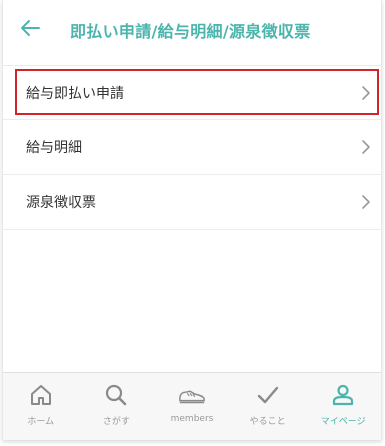 Image resolution: width=385 pixels, height=446 pixels. I want to click on header: 即払い申請/給与明細/源泉徴収票, so click(192, 29).